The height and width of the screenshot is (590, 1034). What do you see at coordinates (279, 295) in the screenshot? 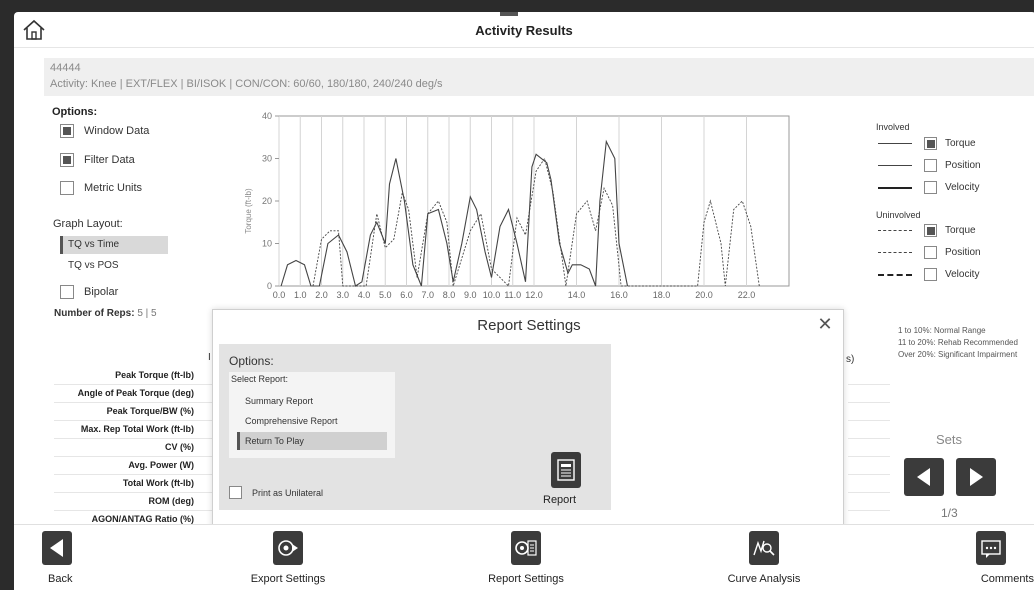
I see `x-tick-label: 0.0` at bounding box center [279, 295].